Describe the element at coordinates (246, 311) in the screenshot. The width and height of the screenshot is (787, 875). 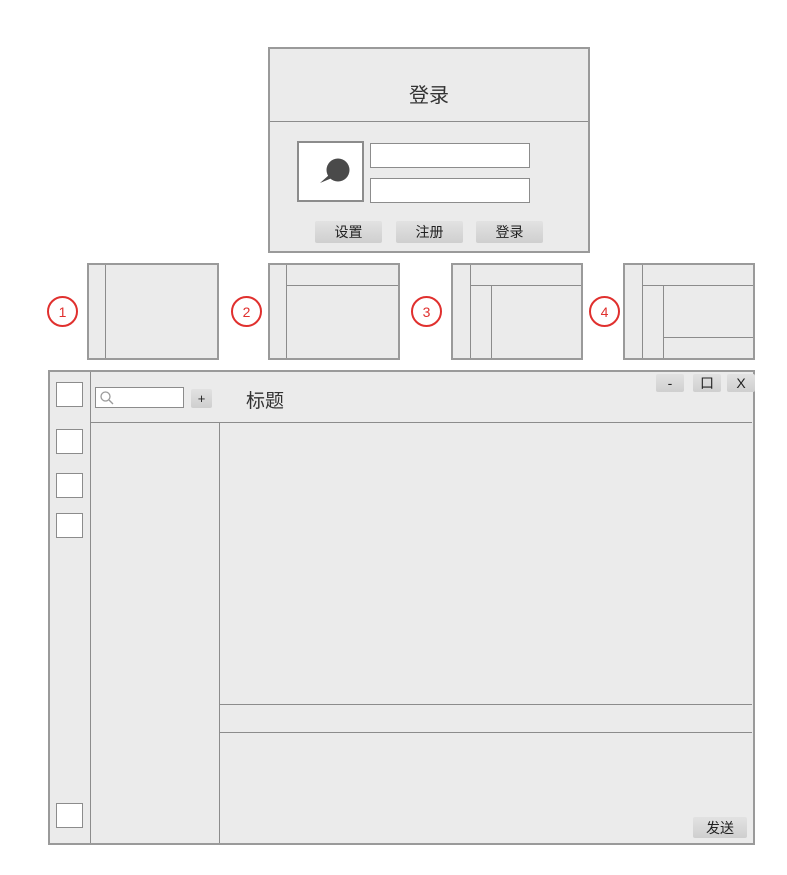
I see `layout-2-badge: 2` at that location.